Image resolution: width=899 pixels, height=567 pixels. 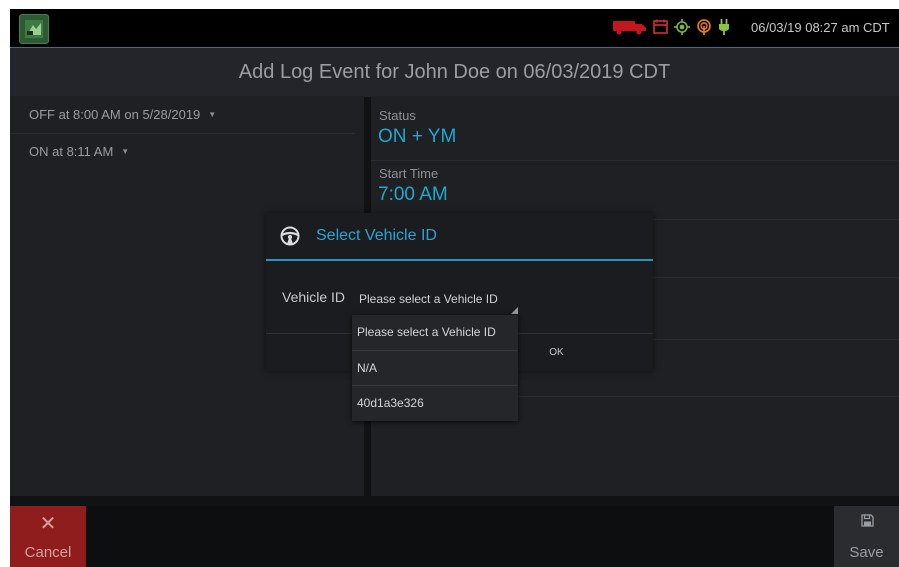 I want to click on vehicle-id-label: Vehicle ID, so click(x=314, y=297).